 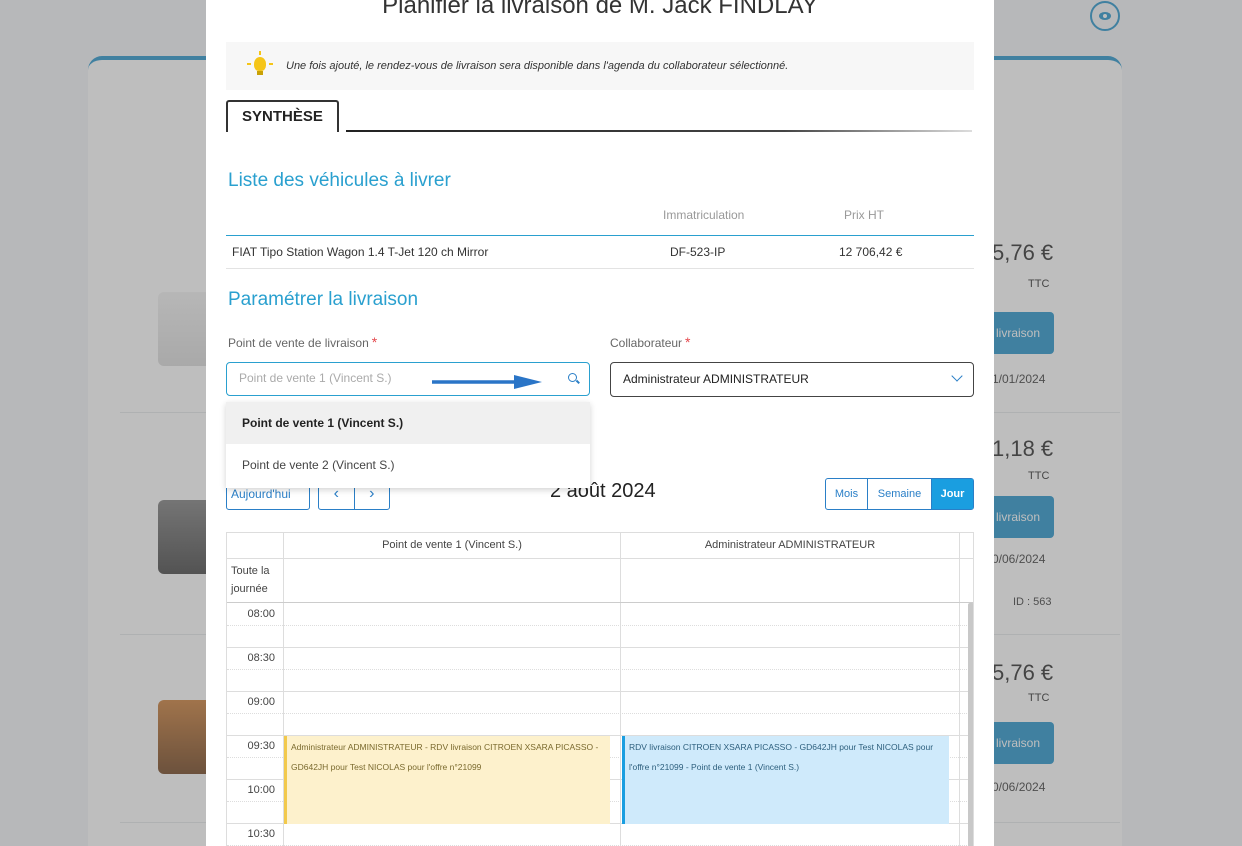 What do you see at coordinates (250, 580) in the screenshot?
I see `all-day-label: Toute la journée` at bounding box center [250, 580].